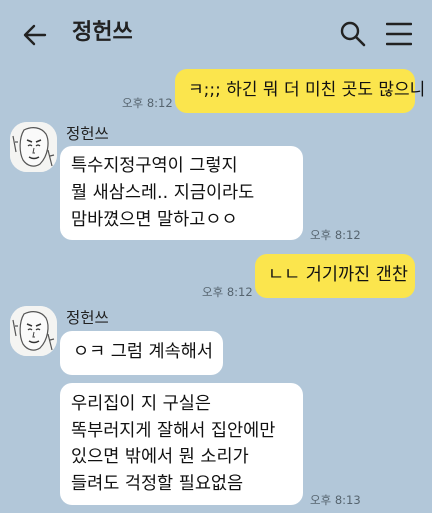  I want to click on message-line: 뭘 새삼스레.. 지금이라도, so click(163, 193).